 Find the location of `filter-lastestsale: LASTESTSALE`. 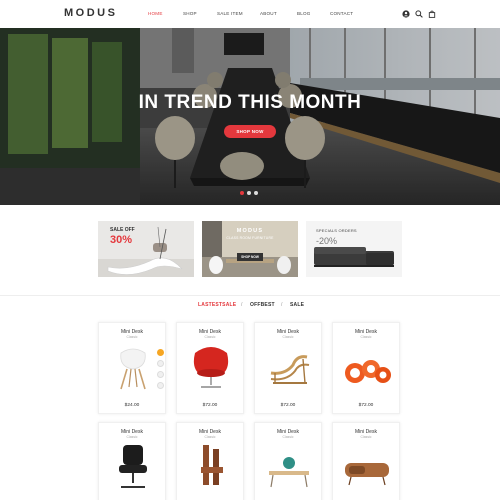

filter-lastestsale: LASTESTSALE is located at coordinates (217, 305).